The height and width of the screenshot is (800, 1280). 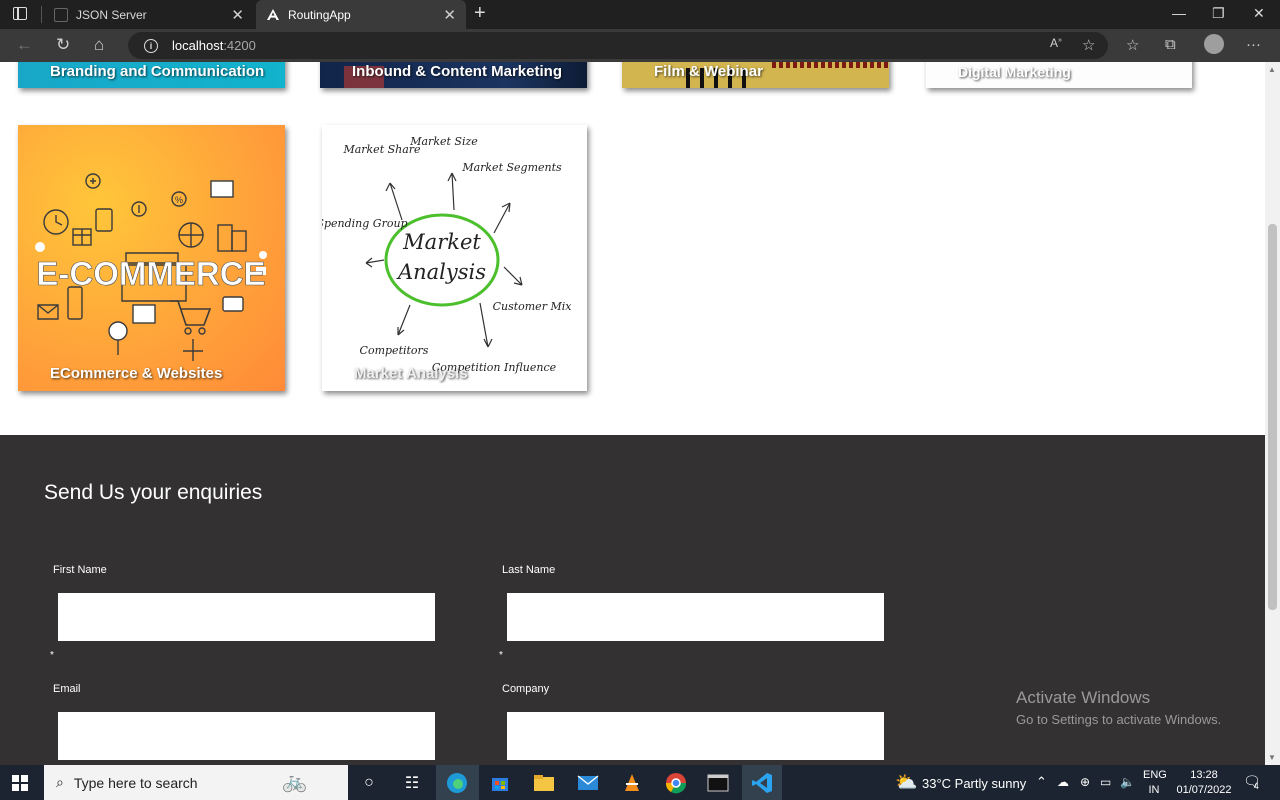 I want to click on tab-json-server: JSON Server ✕, so click(x=149, y=14).